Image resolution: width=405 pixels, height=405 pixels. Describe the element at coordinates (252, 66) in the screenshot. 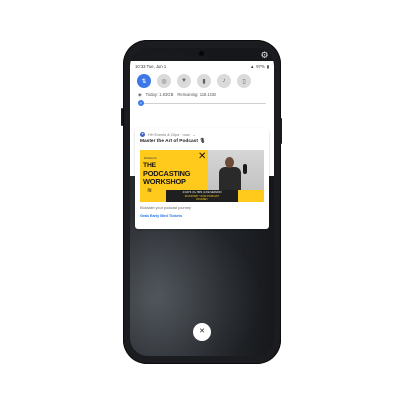

I see `signal-icon: ▲` at that location.